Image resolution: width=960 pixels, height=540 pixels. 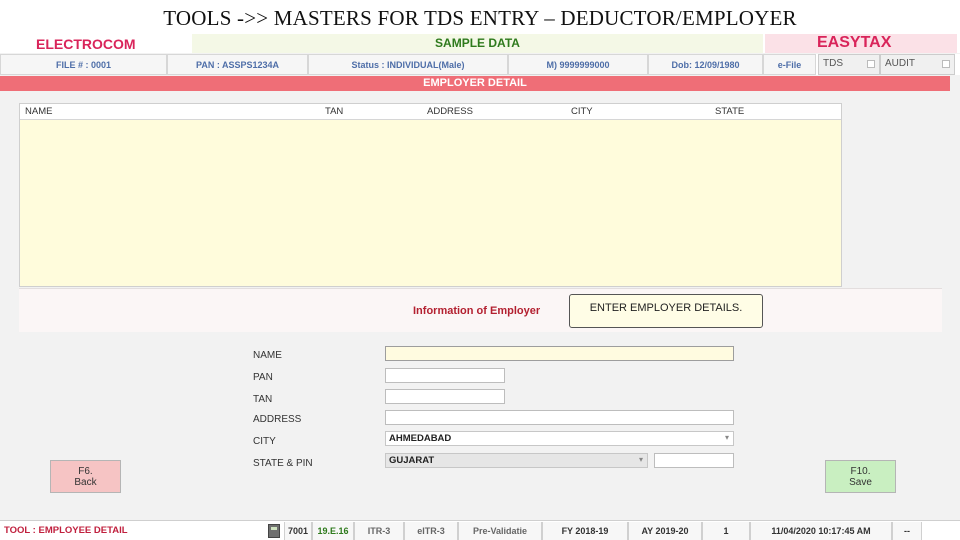 I want to click on state-value: GUJARAT, so click(x=412, y=460).